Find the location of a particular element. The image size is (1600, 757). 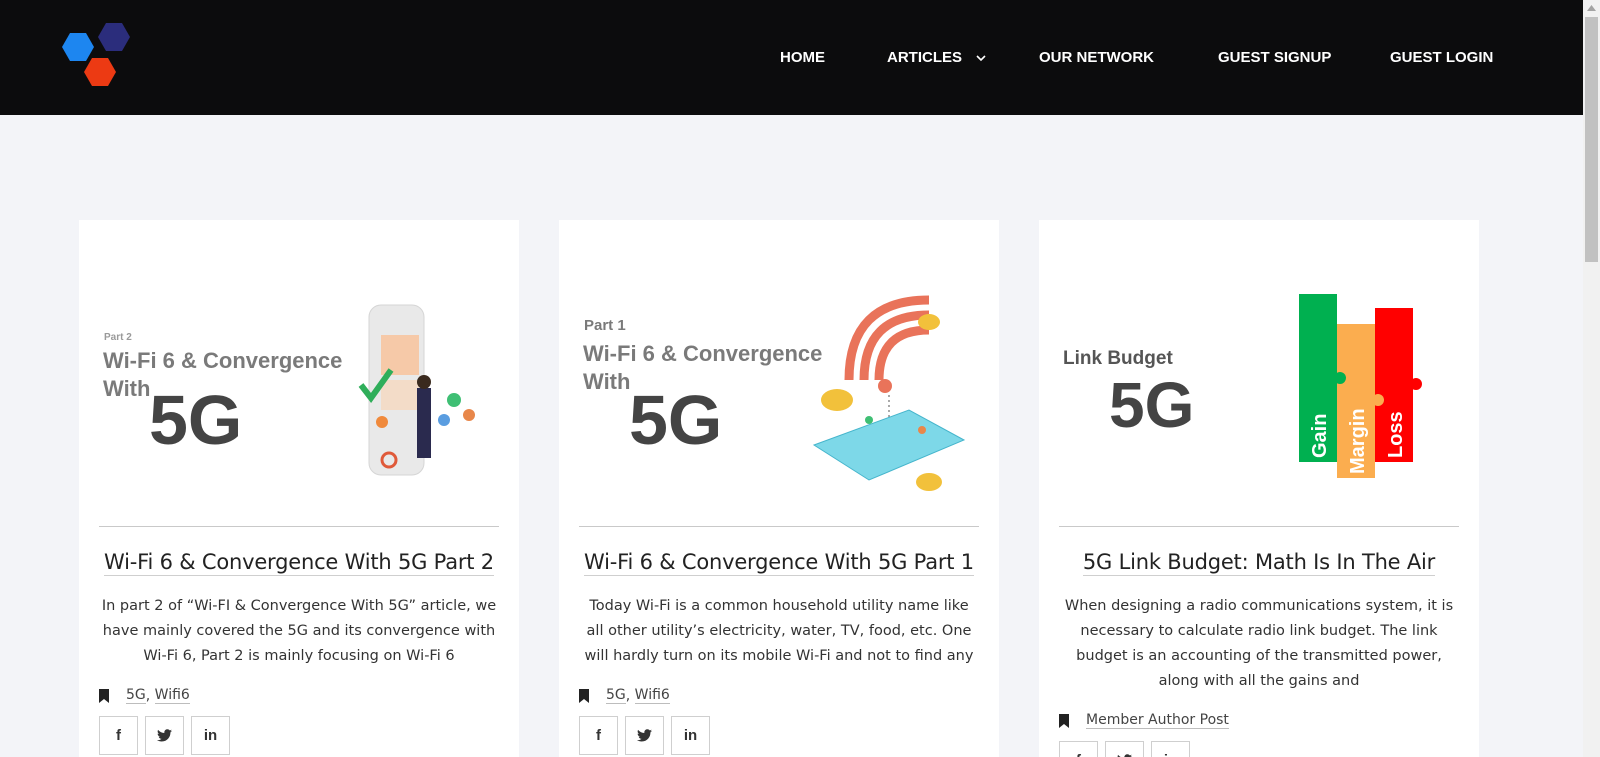

image-part-label: Part 1 is located at coordinates (605, 325).